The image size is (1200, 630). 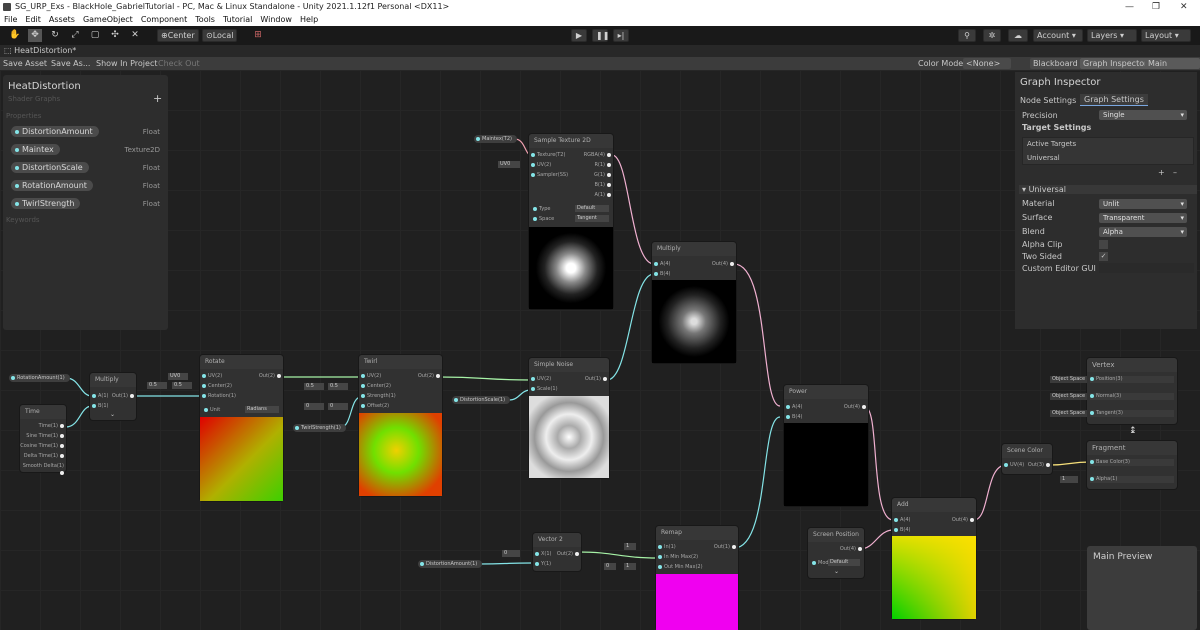 I want to click on minimize-button: —, so click(x=1129, y=7).